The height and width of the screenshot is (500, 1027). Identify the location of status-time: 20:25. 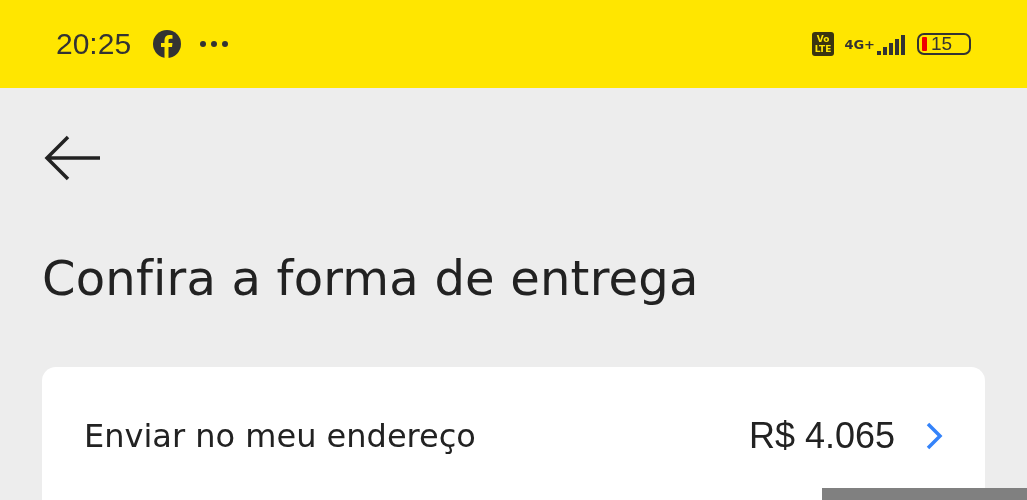
(94, 44).